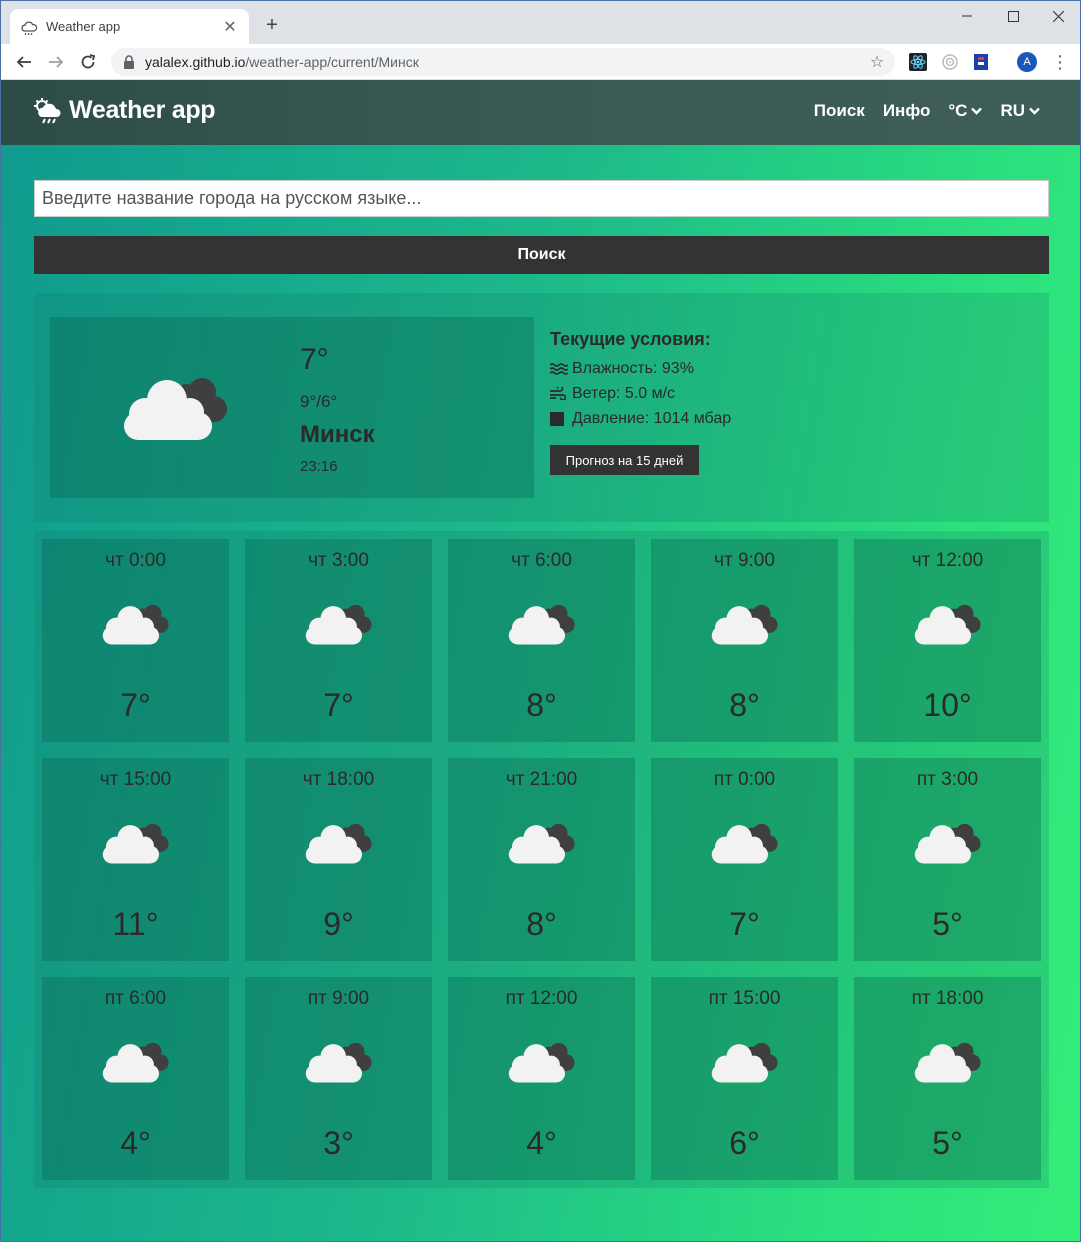 Image resolution: width=1081 pixels, height=1242 pixels. I want to click on hourly-forecast-card: чт 6:00 8°, so click(541, 640).